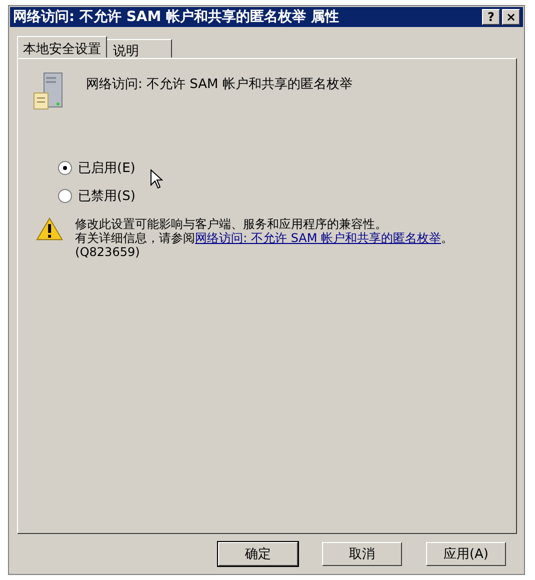 The height and width of the screenshot is (580, 535). Describe the element at coordinates (139, 48) in the screenshot. I see `tab: 说明` at that location.